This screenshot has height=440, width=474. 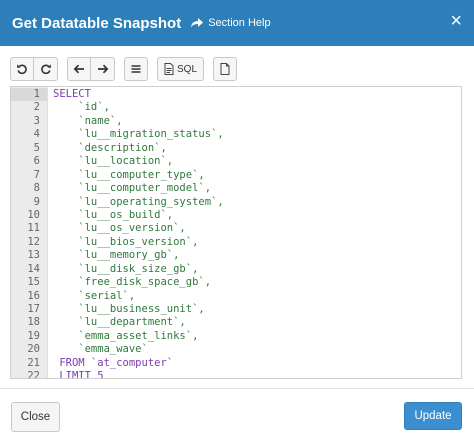 What do you see at coordinates (187, 69) in the screenshot?
I see `sql-label: SQL` at bounding box center [187, 69].